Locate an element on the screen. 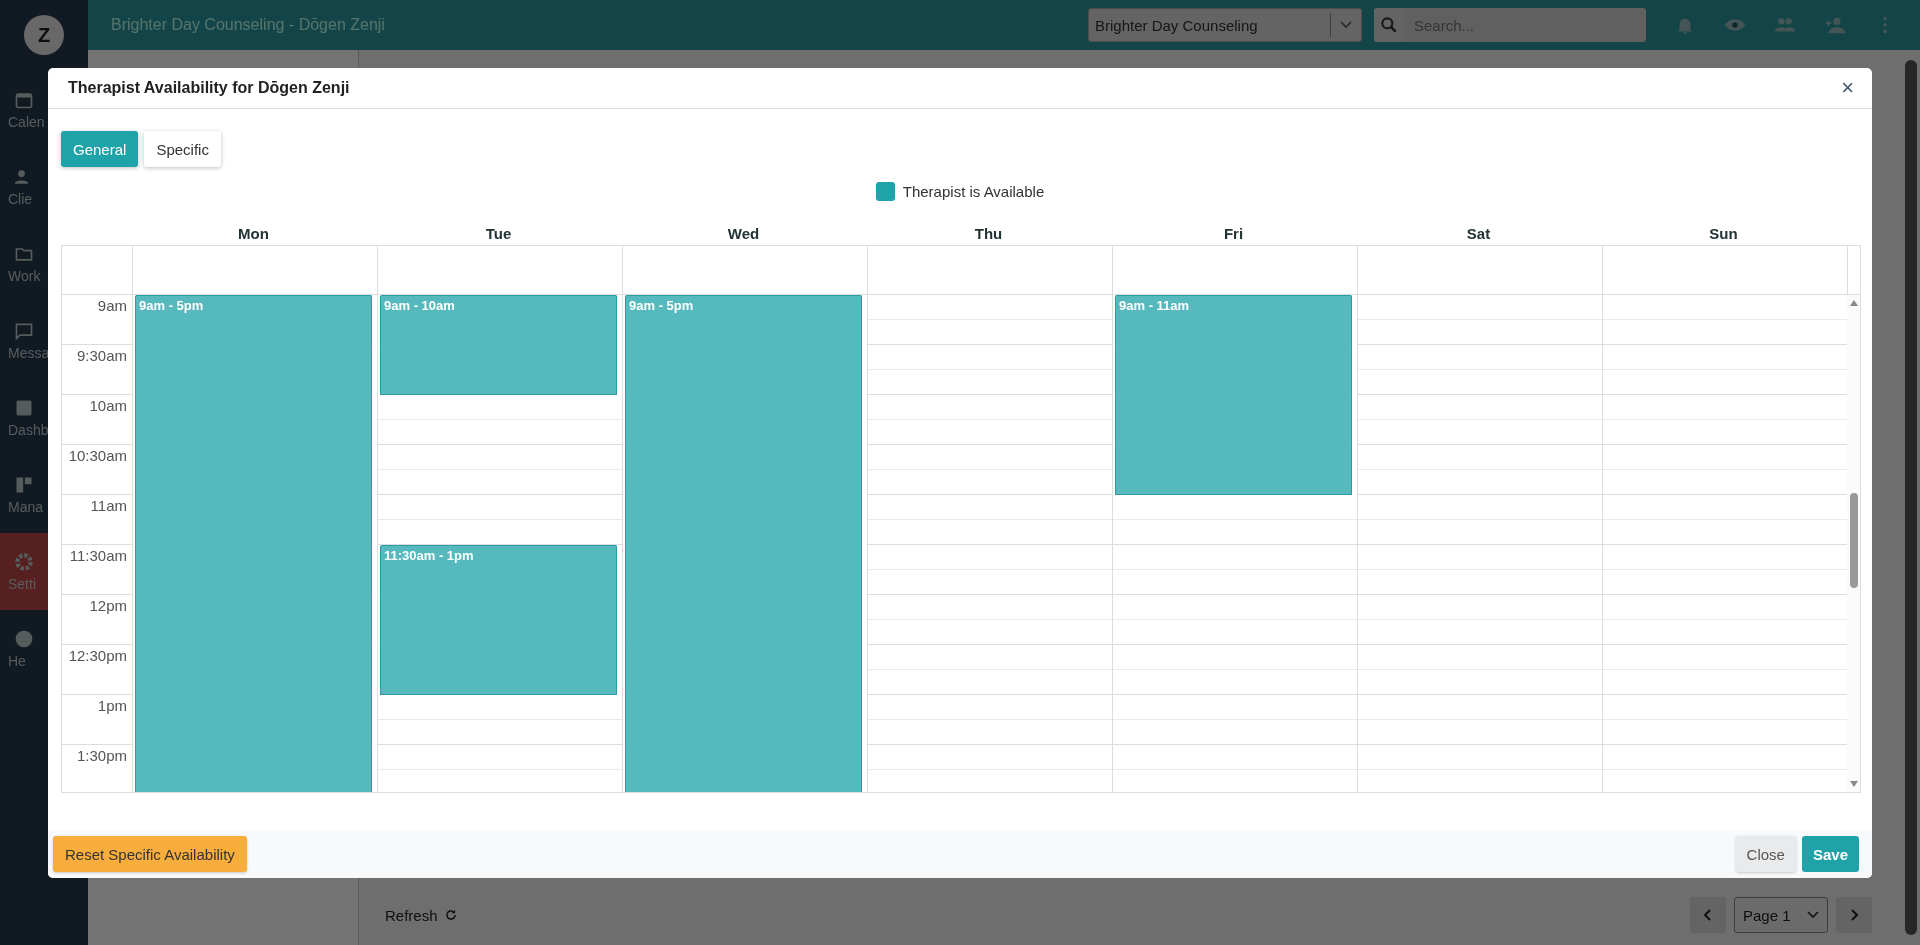 The image size is (1920, 945). legend-label: Therapist is Available is located at coordinates (973, 191).